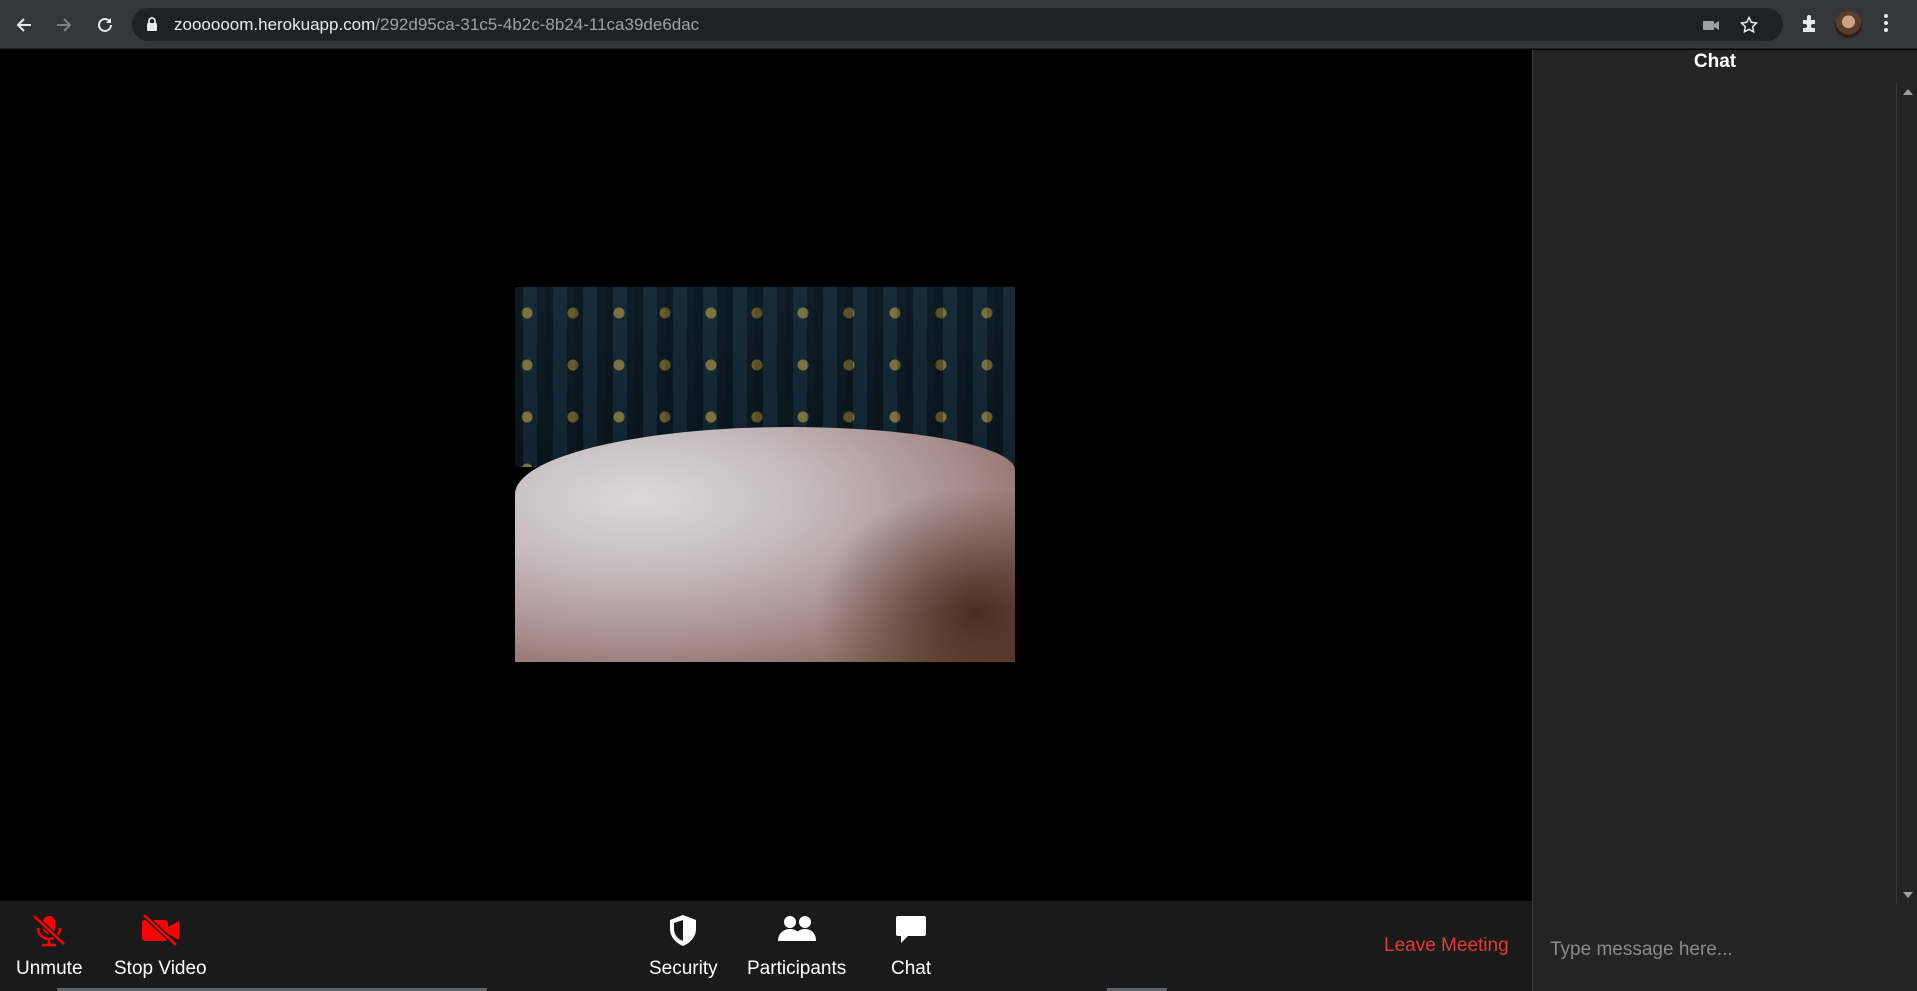 The width and height of the screenshot is (1917, 991). I want to click on star-icon, so click(1749, 27).